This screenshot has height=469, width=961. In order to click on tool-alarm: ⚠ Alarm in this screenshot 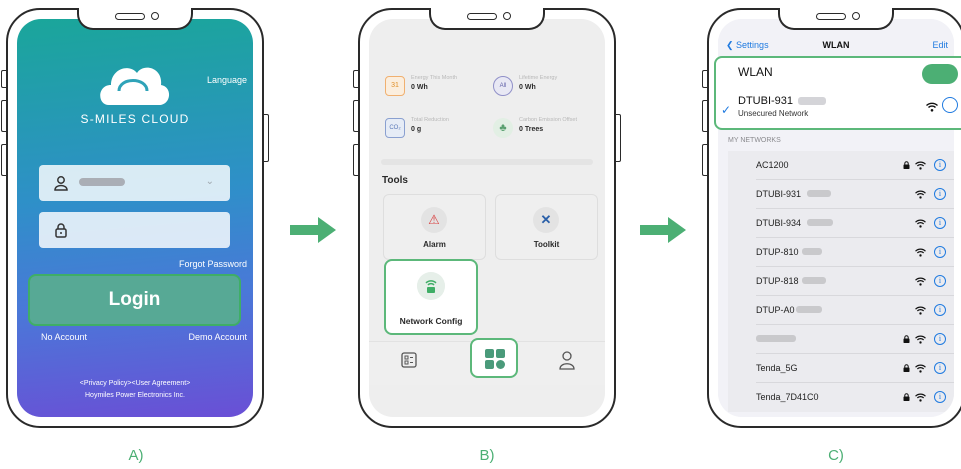, I will do `click(434, 227)`.